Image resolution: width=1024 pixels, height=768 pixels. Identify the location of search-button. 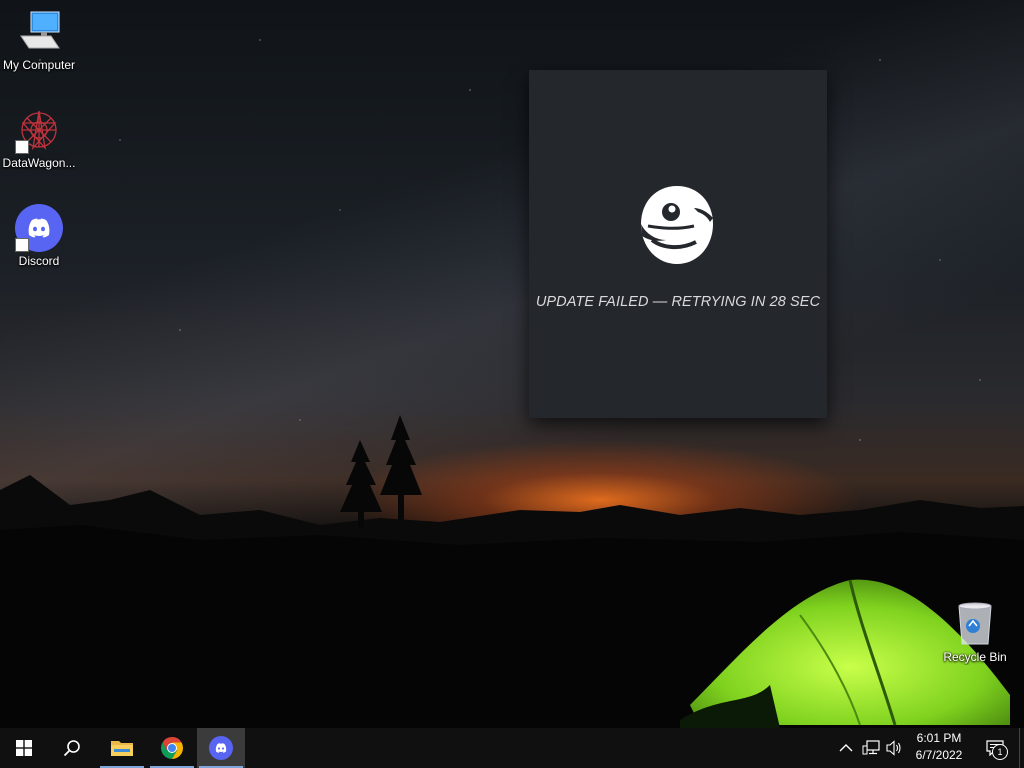
(72, 748).